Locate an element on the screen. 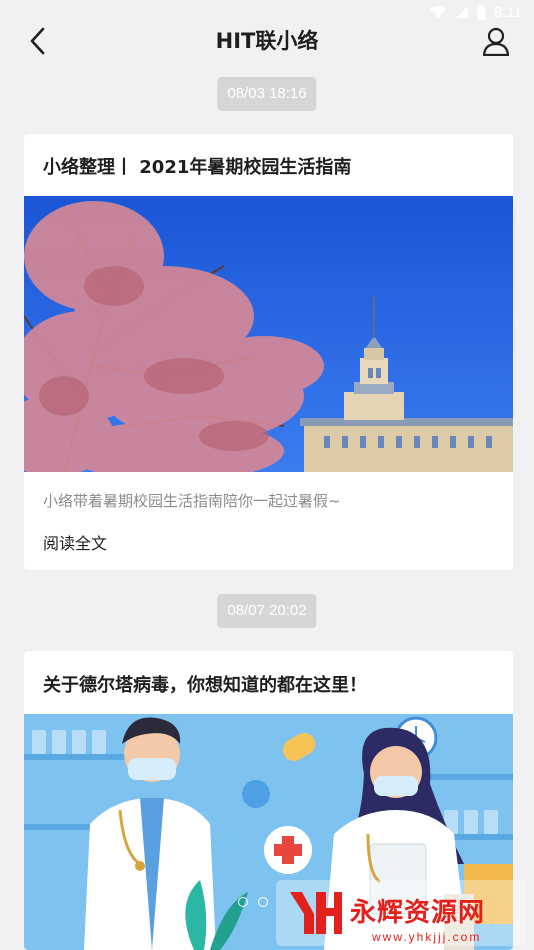 The width and height of the screenshot is (534, 950). read-more-link: 阅读全文 is located at coordinates (75, 542).